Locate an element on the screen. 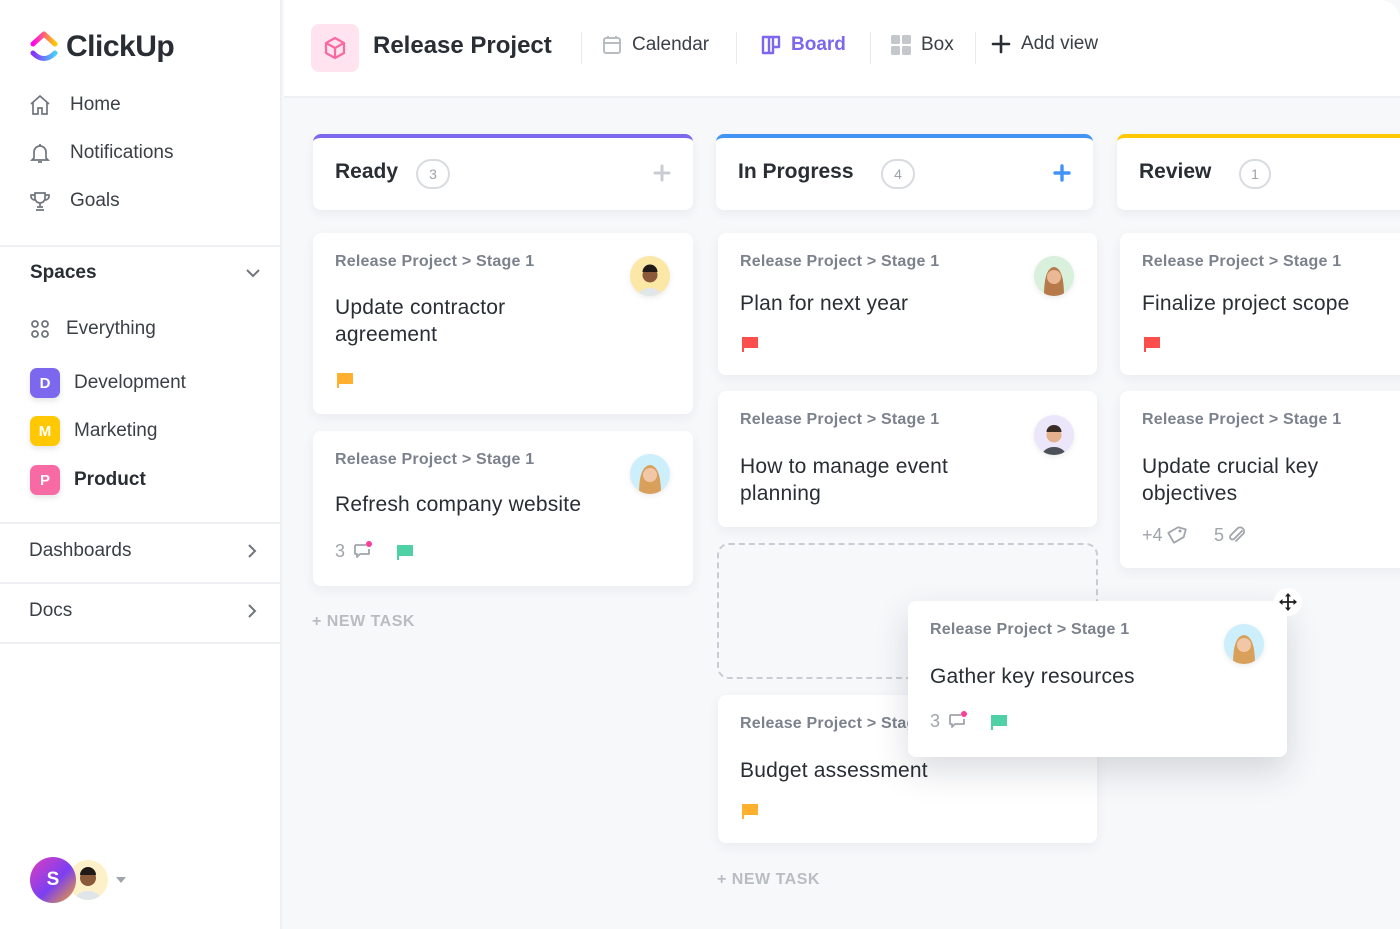 The width and height of the screenshot is (1400, 929). tab-label: Board is located at coordinates (818, 44).